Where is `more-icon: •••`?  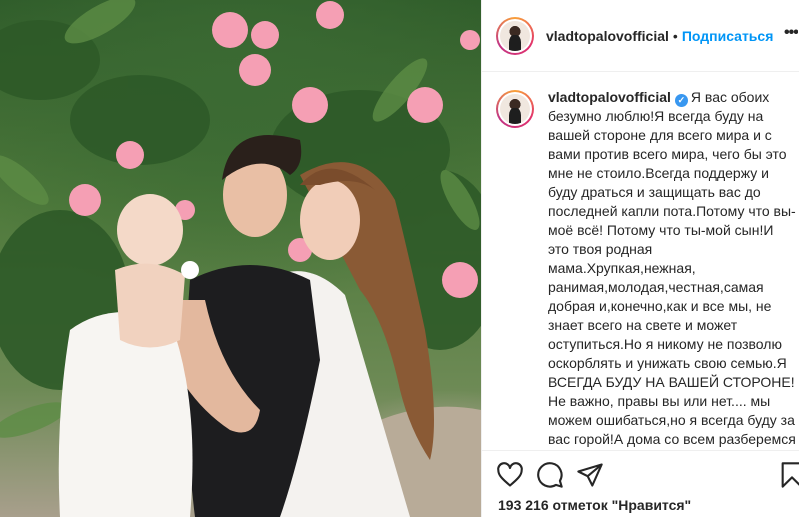
more-icon: ••• is located at coordinates (791, 33).